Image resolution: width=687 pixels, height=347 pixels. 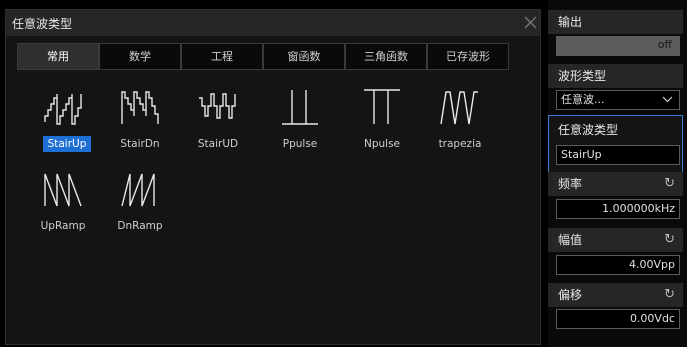 I want to click on tab-trig-function: 三角函数, so click(x=386, y=56).